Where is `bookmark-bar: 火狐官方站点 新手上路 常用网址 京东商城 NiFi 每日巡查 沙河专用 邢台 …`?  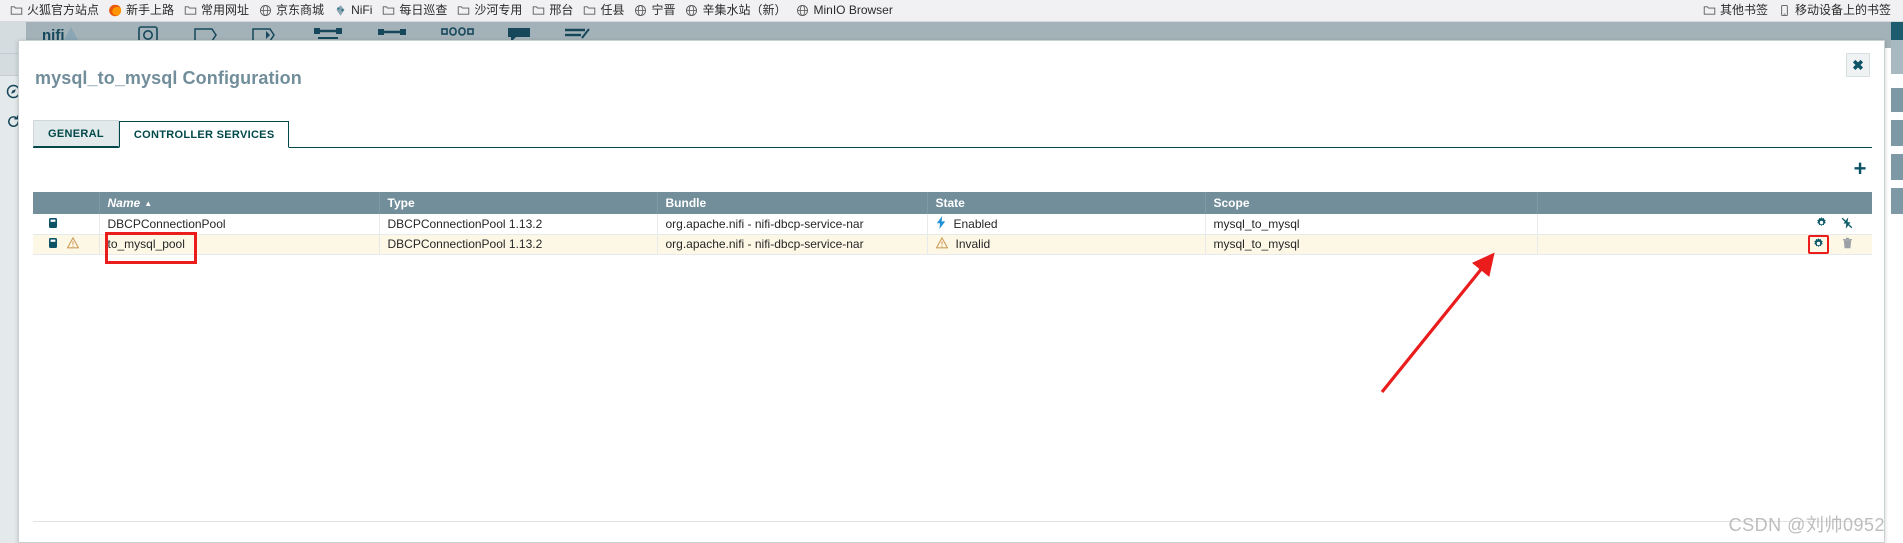
bookmark-bar: 火狐官方站点 新手上路 常用网址 京东商城 NiFi 每日巡查 沙河专用 邢台 … is located at coordinates (951, 11).